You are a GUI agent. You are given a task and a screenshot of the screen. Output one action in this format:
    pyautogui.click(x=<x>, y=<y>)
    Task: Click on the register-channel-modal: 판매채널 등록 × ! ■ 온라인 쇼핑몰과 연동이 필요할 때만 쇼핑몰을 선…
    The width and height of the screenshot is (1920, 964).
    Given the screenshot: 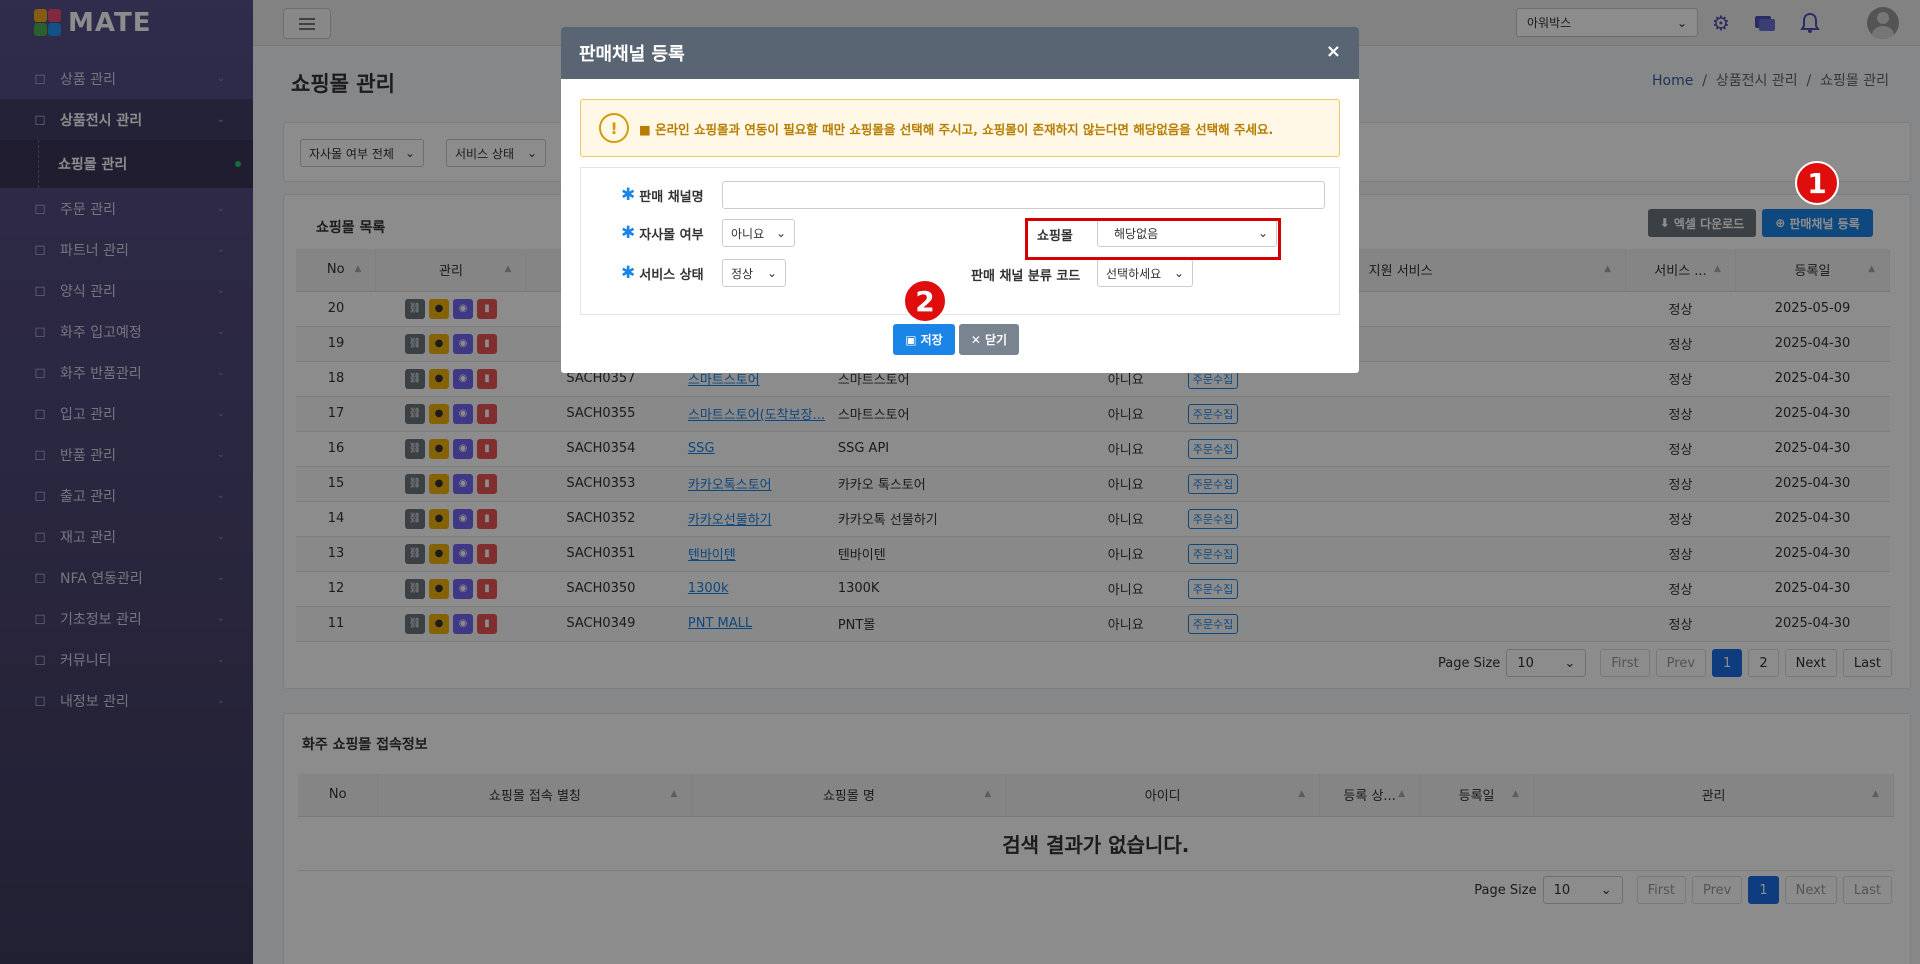 What is the action you would take?
    pyautogui.click(x=960, y=200)
    